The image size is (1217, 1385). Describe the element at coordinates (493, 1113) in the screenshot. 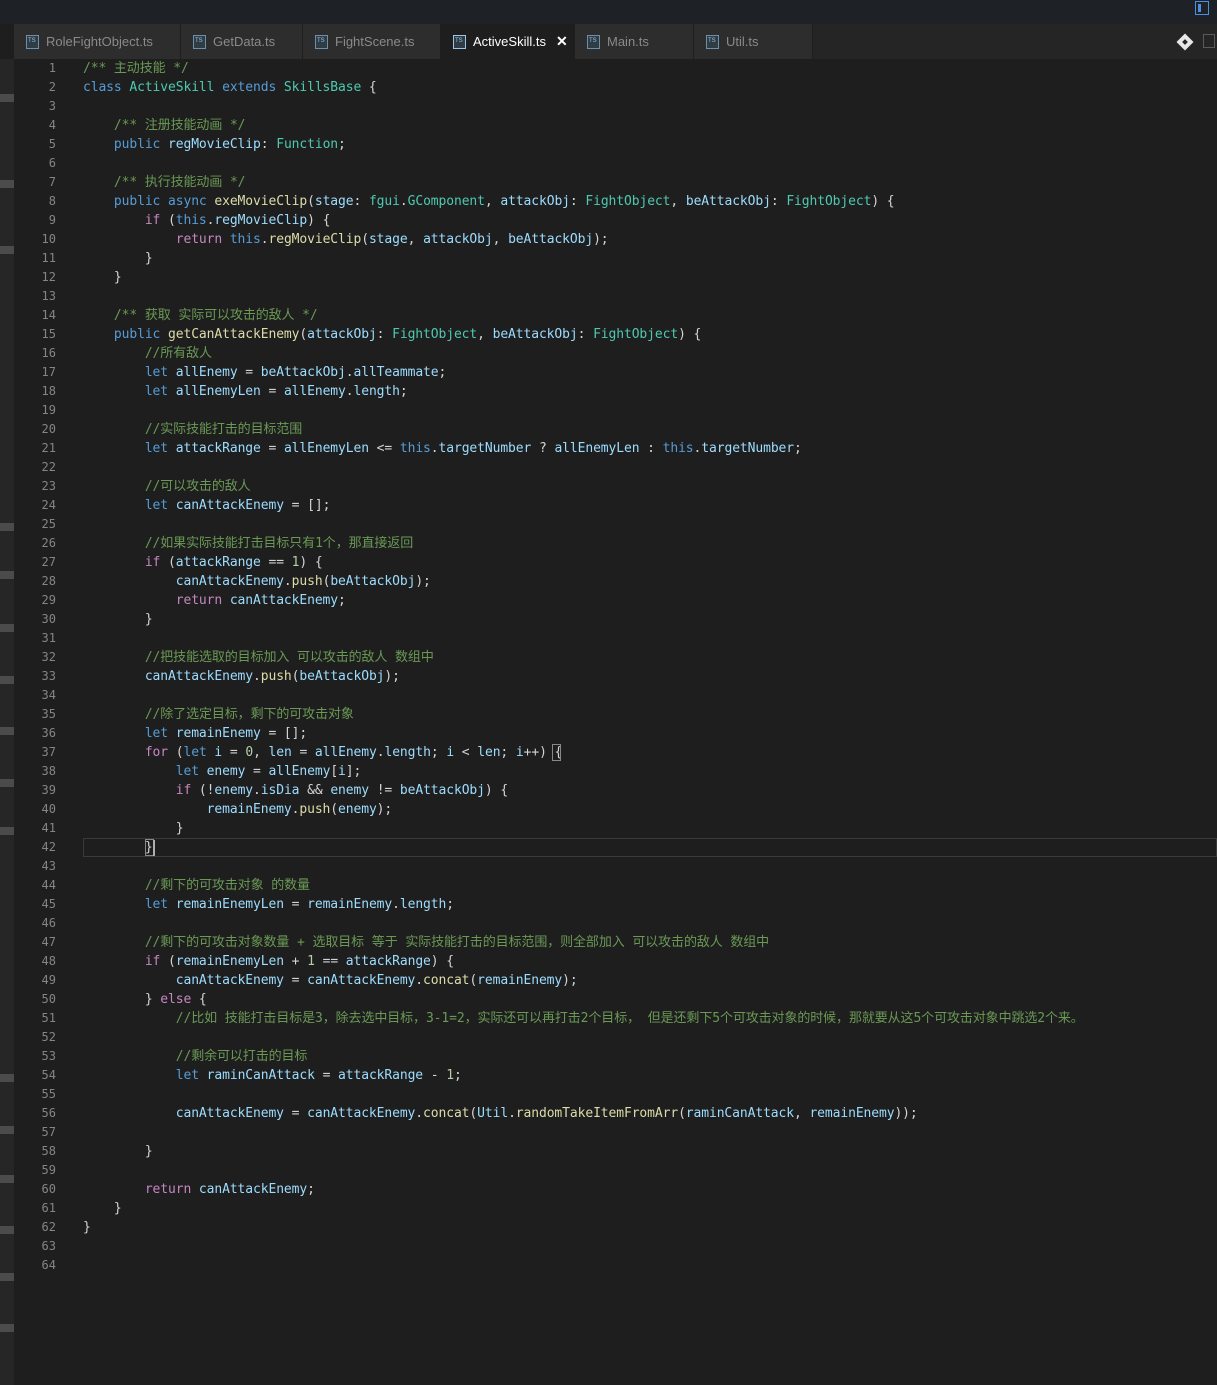

I see `code-token: Util` at that location.